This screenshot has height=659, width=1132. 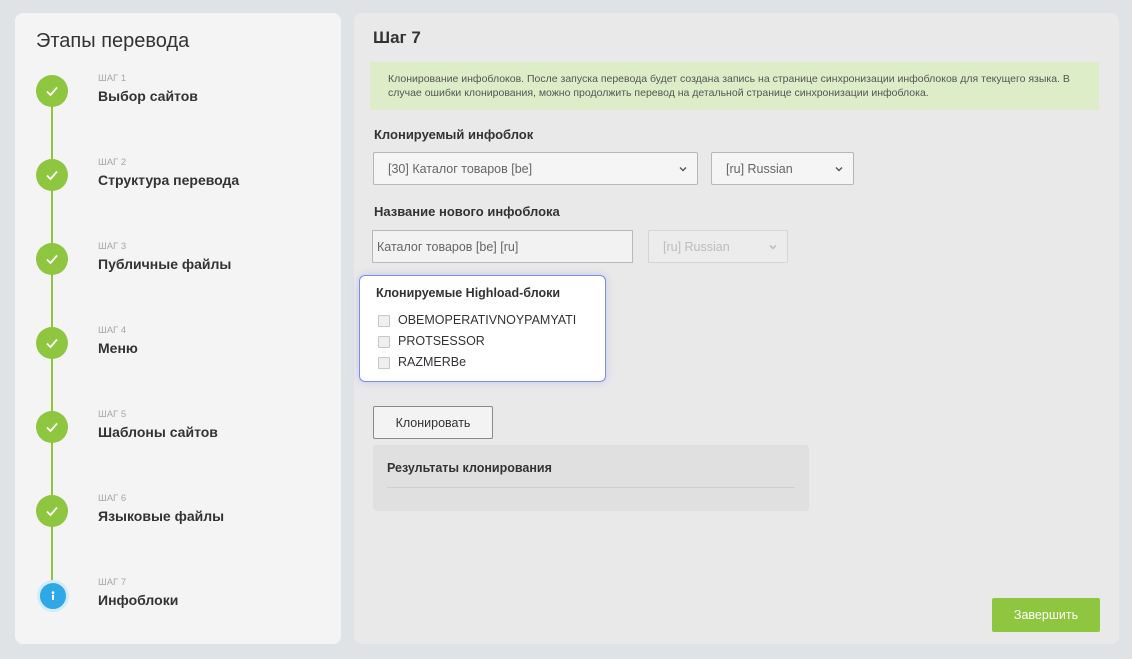 What do you see at coordinates (53, 596) in the screenshot?
I see `info-icon` at bounding box center [53, 596].